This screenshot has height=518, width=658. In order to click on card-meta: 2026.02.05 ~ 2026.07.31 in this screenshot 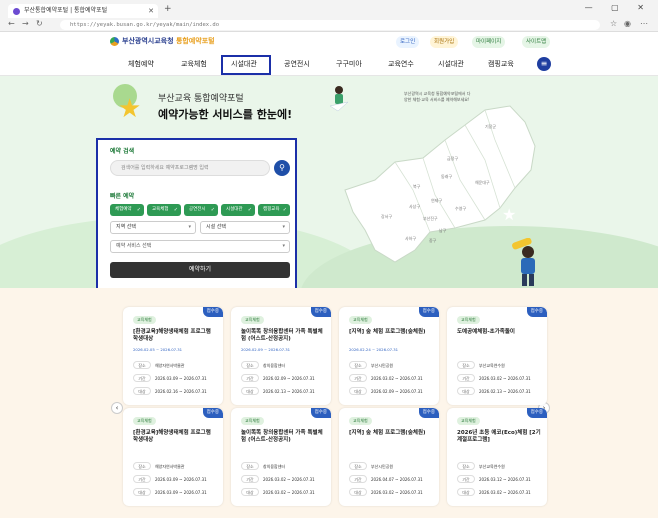, I will do `click(158, 349)`.